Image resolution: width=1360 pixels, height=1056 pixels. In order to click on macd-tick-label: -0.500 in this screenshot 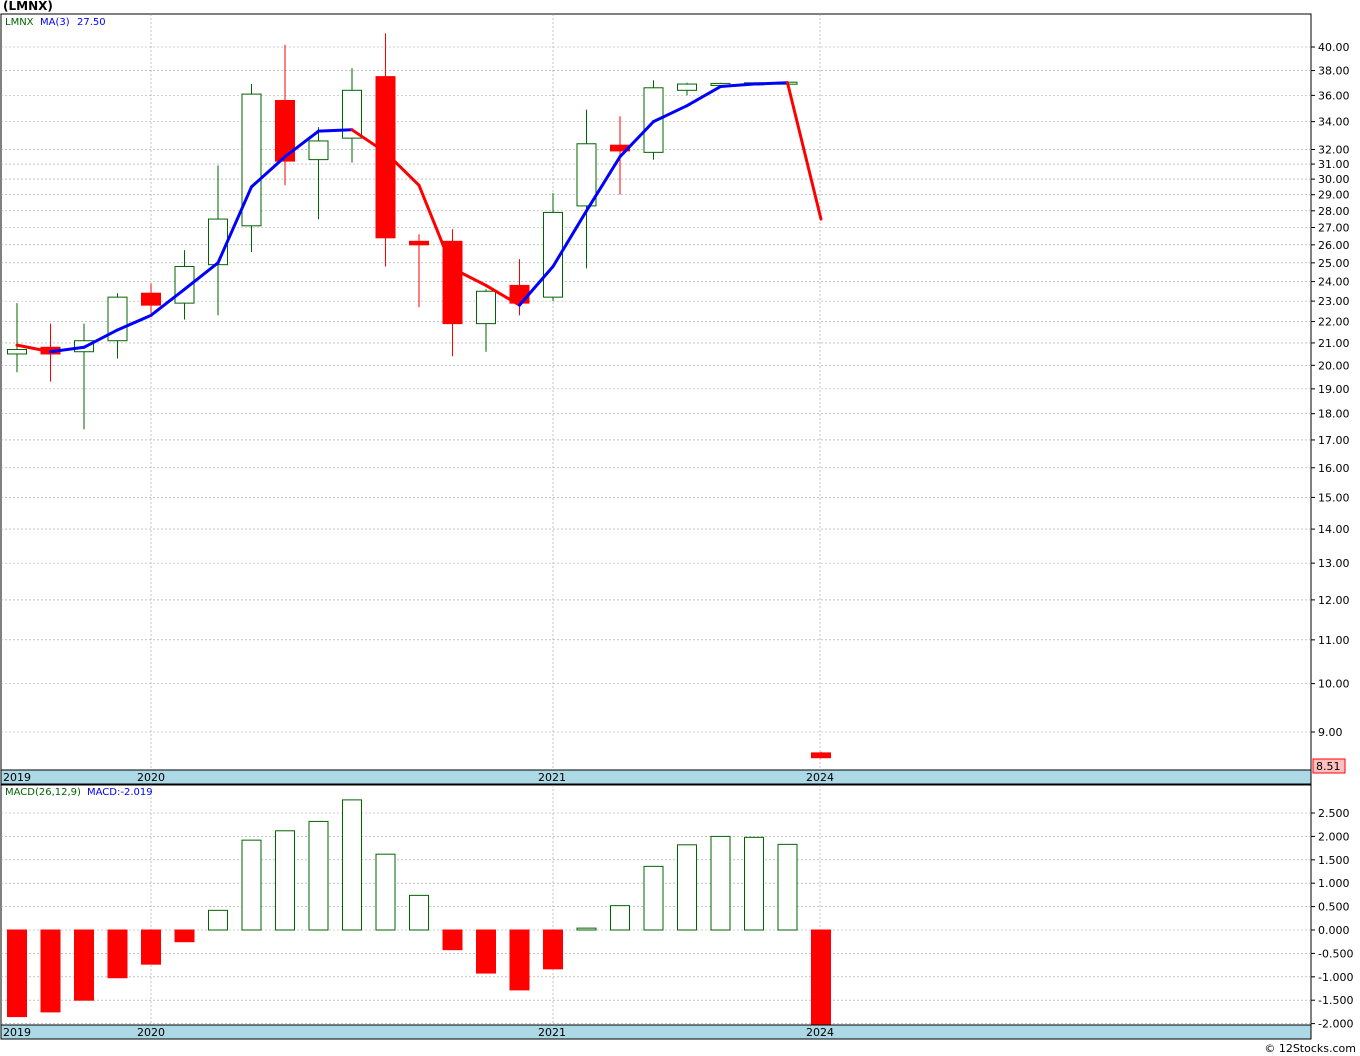, I will do `click(1335, 953)`.